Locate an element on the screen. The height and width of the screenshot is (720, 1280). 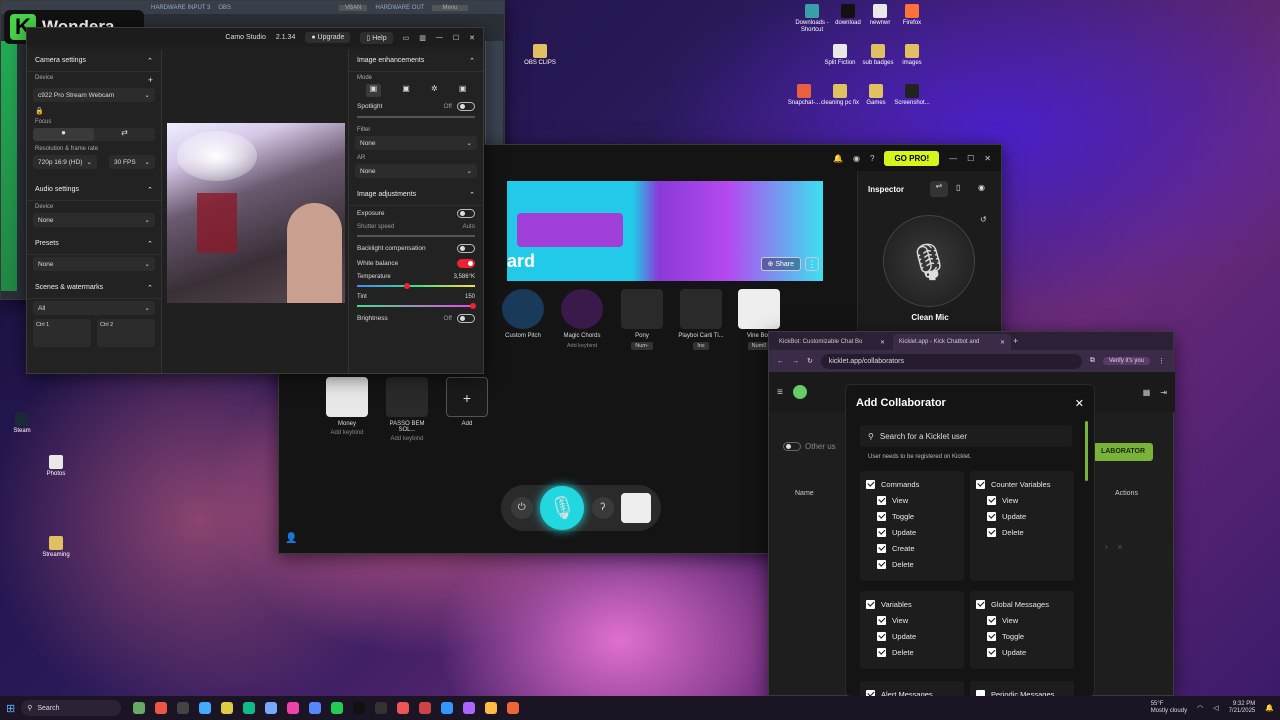
backlight-toggle is located at coordinates (466, 248).